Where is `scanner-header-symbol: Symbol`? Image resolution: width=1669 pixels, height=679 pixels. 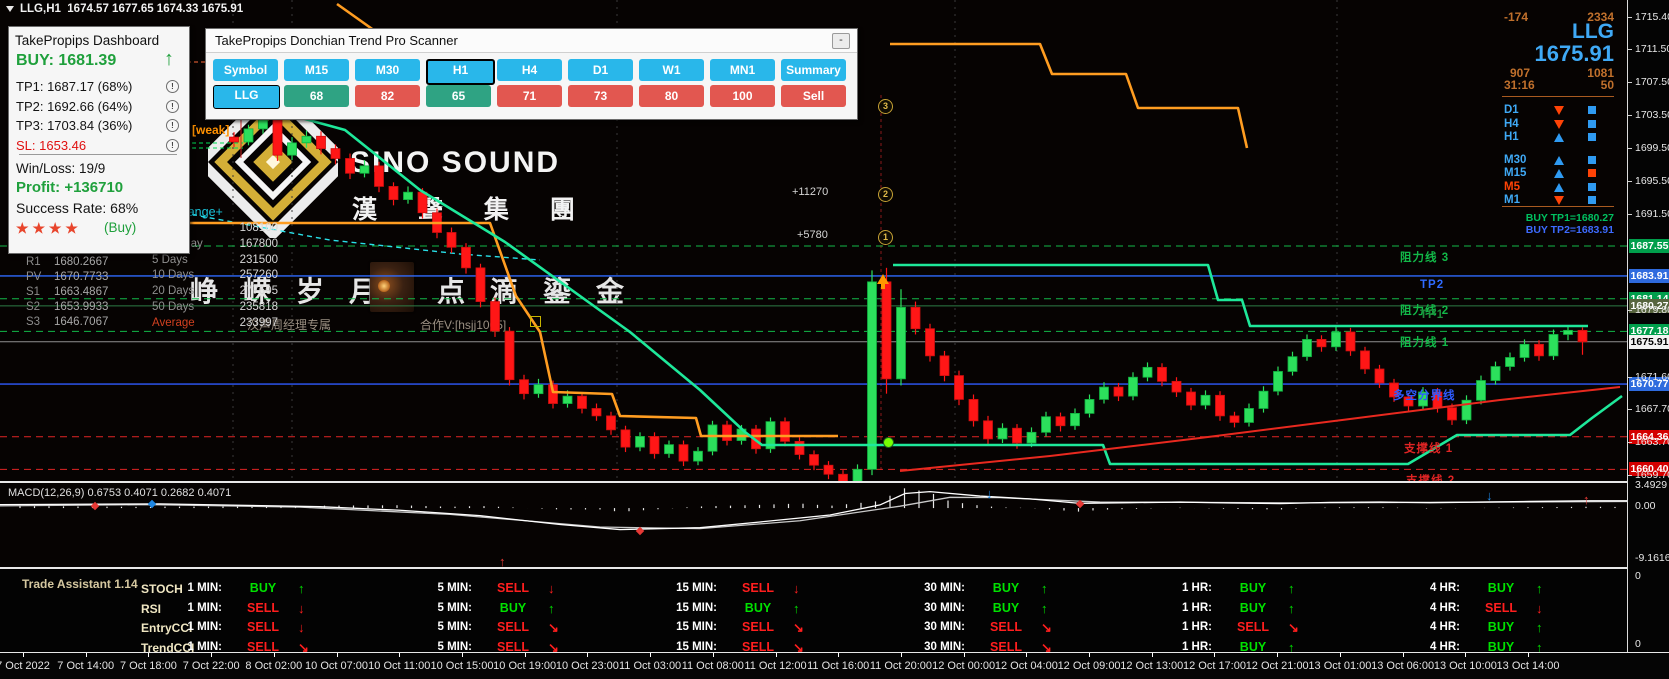 scanner-header-symbol: Symbol is located at coordinates (245, 70).